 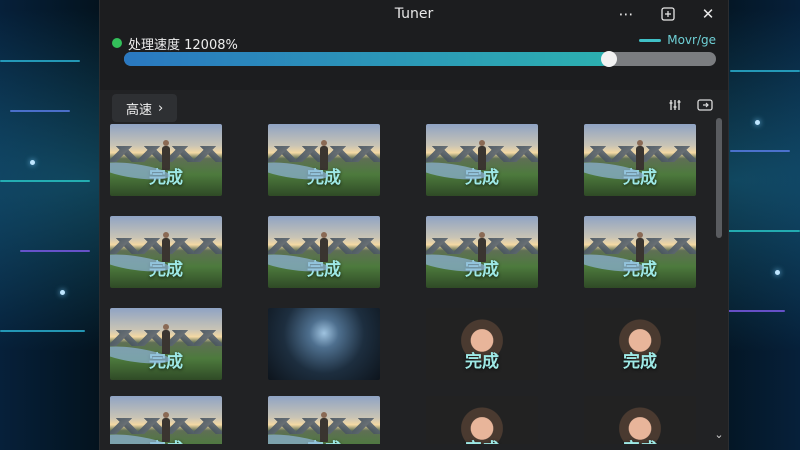 I want to click on chevron-right-icon: ›, so click(x=161, y=108).